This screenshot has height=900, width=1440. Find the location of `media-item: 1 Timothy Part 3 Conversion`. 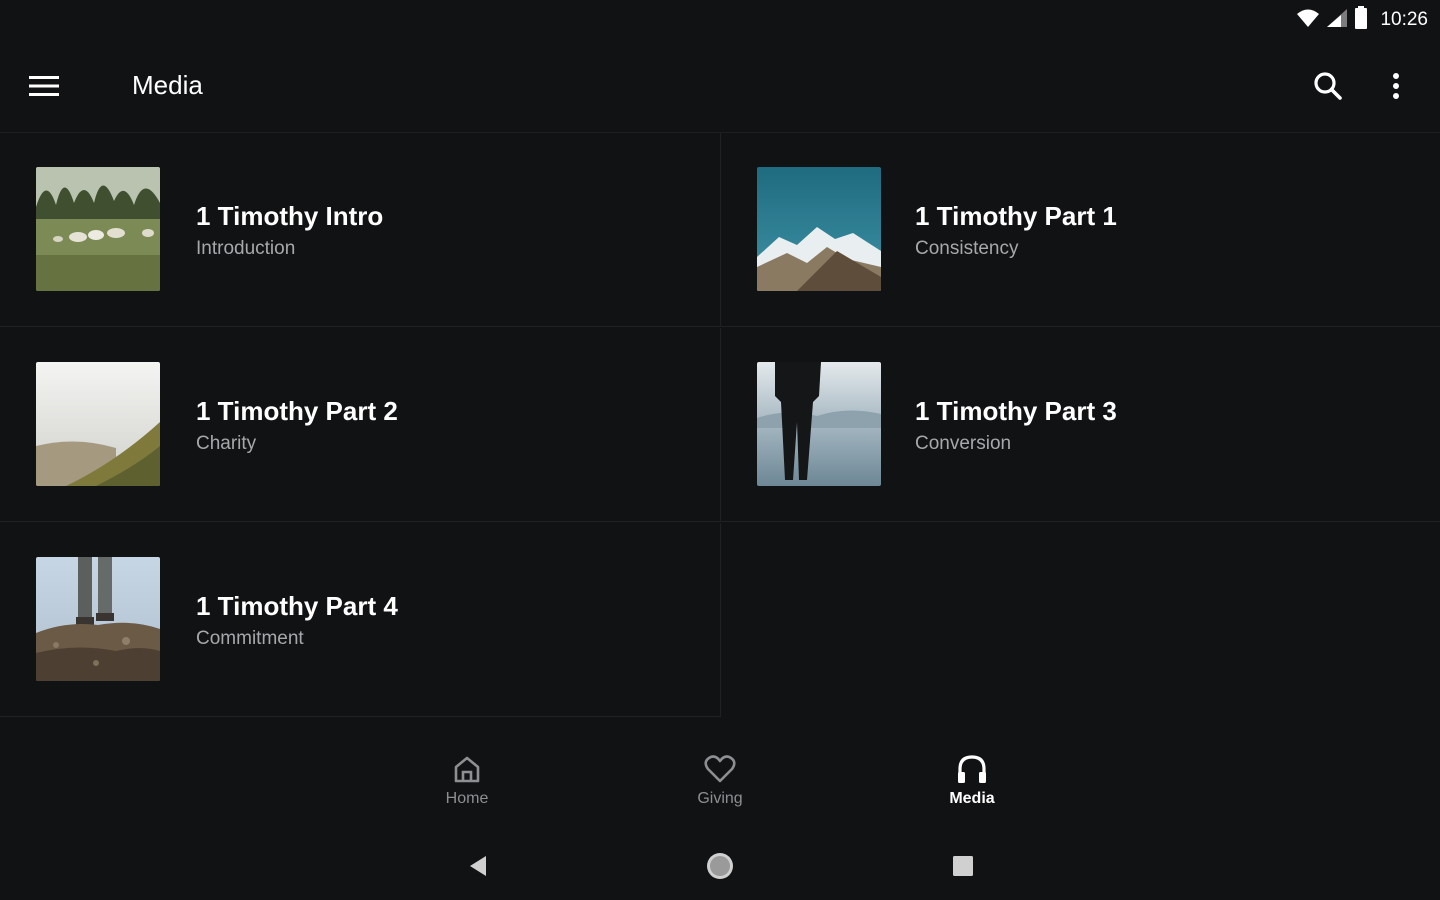

media-item: 1 Timothy Part 3 Conversion is located at coordinates (1080, 425).